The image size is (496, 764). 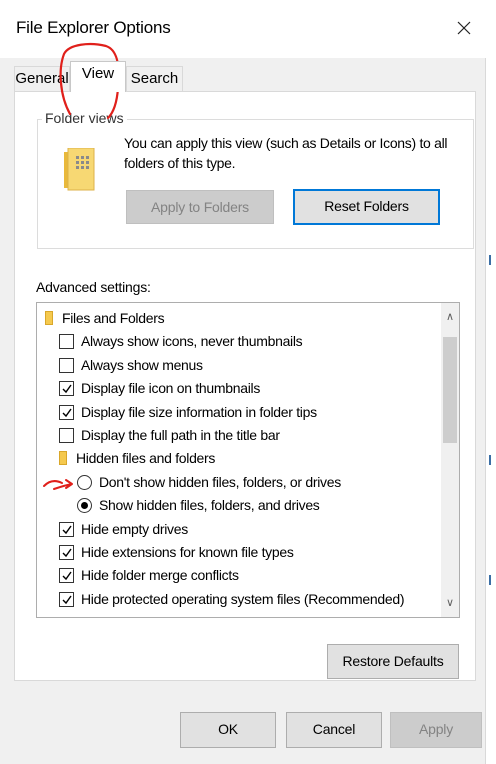 What do you see at coordinates (146, 458) in the screenshot?
I see `tree-row-label: Hidden files and folders` at bounding box center [146, 458].